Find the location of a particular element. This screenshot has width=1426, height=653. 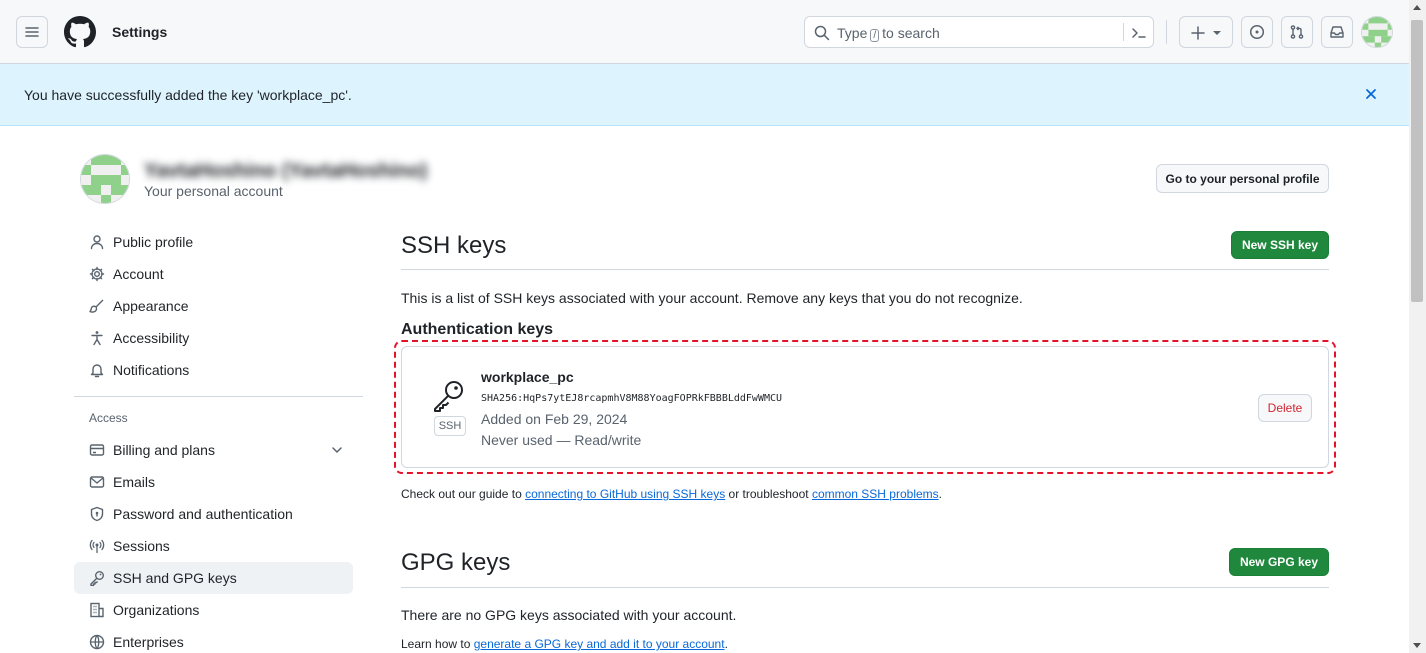

sidebar-item-label: Appearance is located at coordinates (151, 306).